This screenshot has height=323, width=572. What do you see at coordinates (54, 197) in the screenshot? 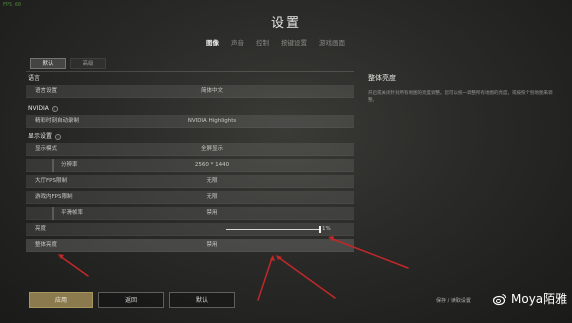
I see `setting-label: 游戏内FPS限制` at bounding box center [54, 197].